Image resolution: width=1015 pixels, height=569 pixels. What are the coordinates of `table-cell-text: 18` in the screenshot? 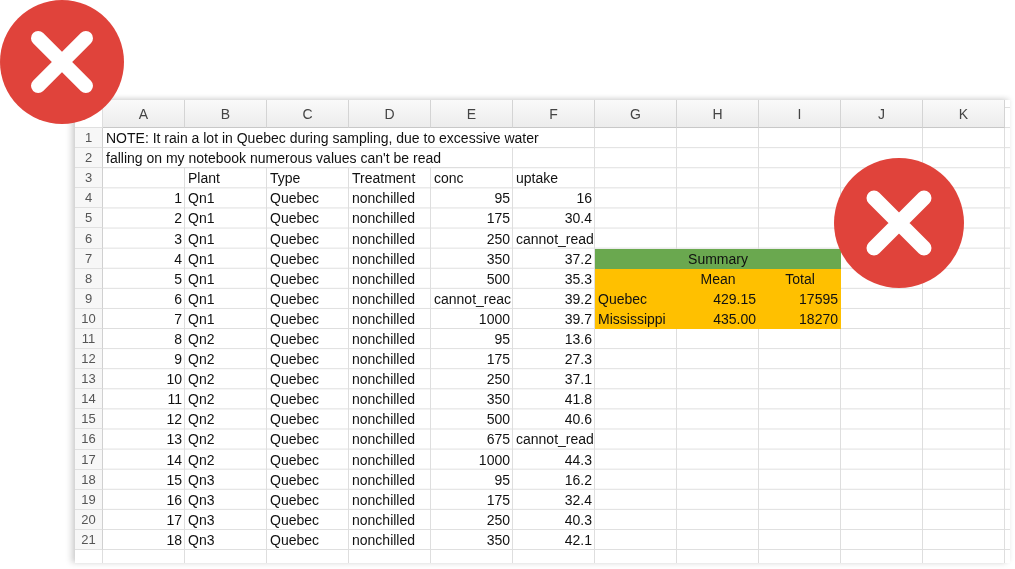 It's located at (174, 540).